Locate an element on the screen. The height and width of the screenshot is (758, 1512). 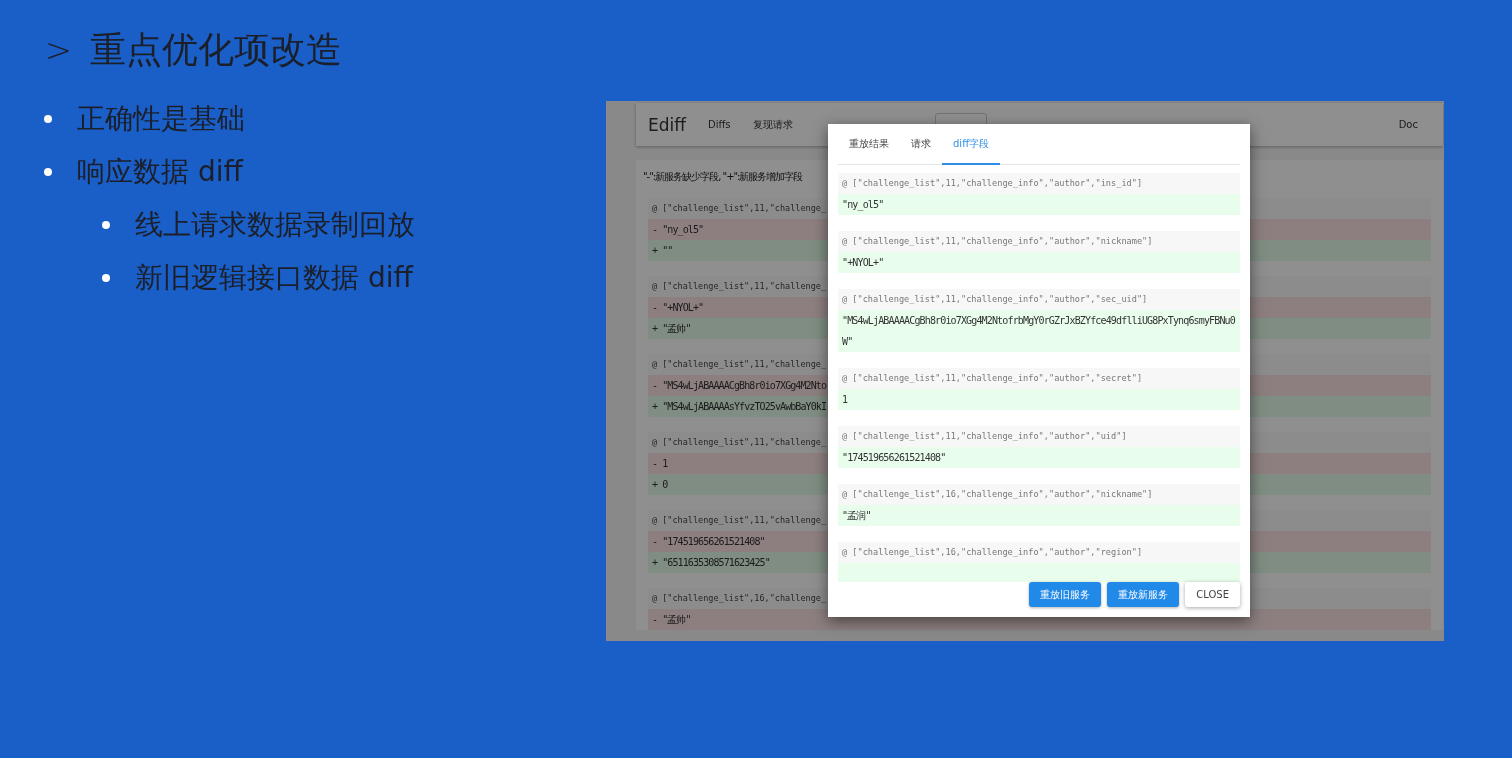
field-path: @ ["challenge_list",11,"challenge_info","author","secret"] is located at coordinates (1039, 378).